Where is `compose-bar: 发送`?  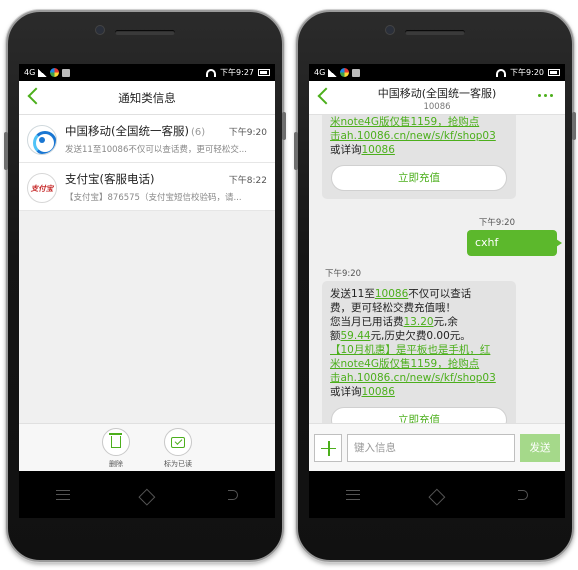
compose-bar: 发送 is located at coordinates (437, 447).